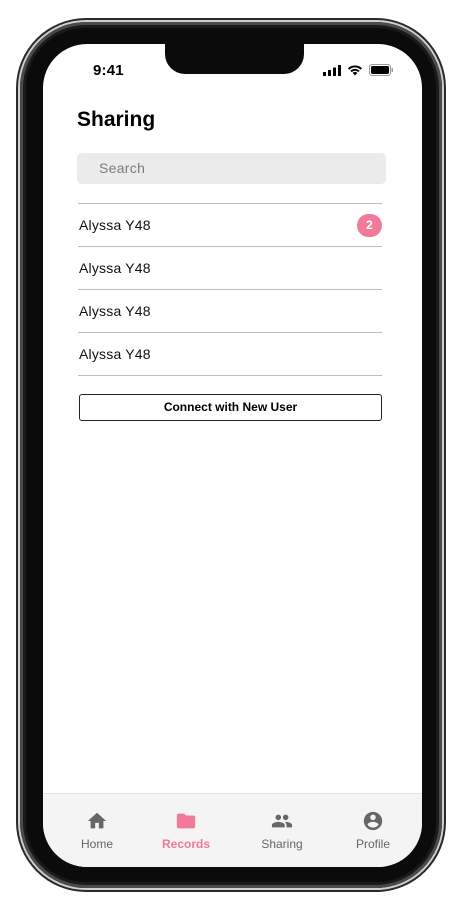 The image size is (460, 906). I want to click on tab-profile: Profile, so click(373, 830).